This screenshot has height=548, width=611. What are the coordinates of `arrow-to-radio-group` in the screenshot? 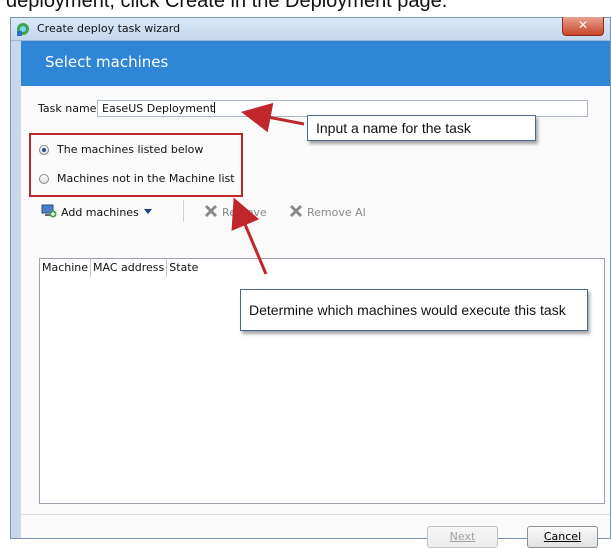 It's located at (249, 236).